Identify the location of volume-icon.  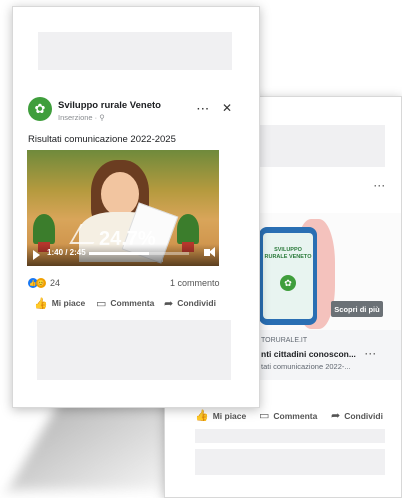
(209, 252).